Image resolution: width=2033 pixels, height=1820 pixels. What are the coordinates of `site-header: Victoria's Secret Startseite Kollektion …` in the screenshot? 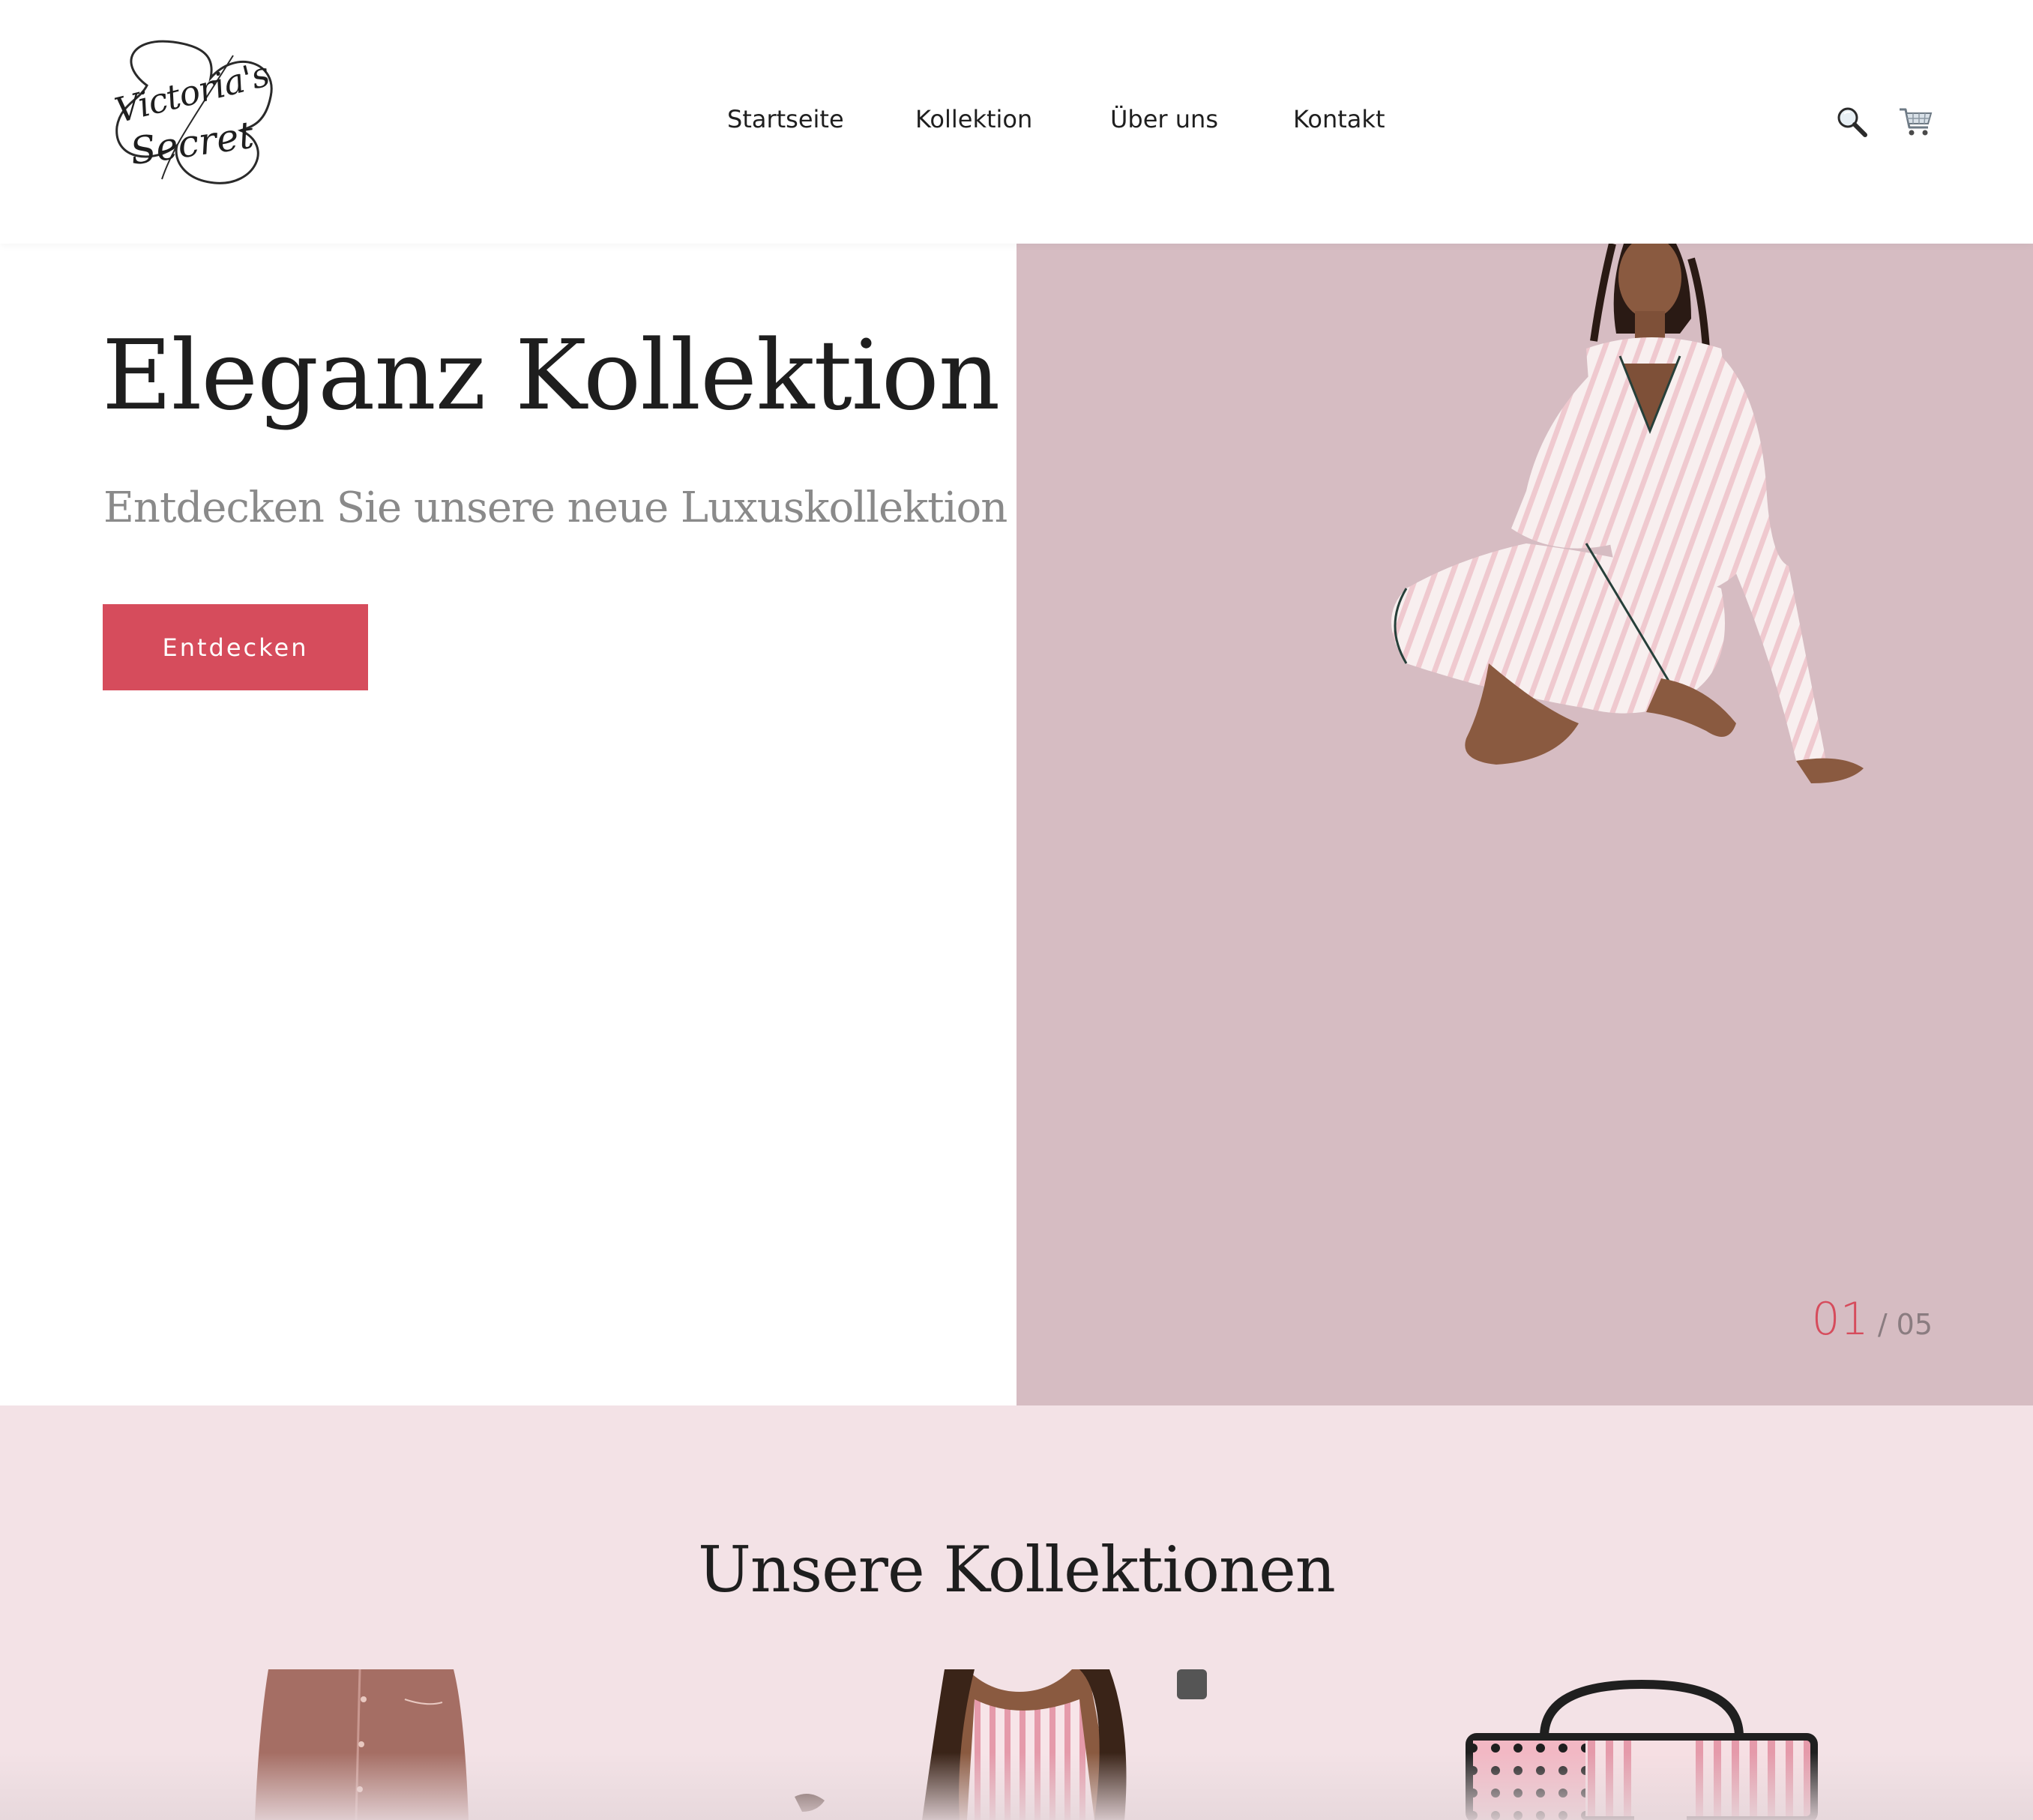 It's located at (1016, 122).